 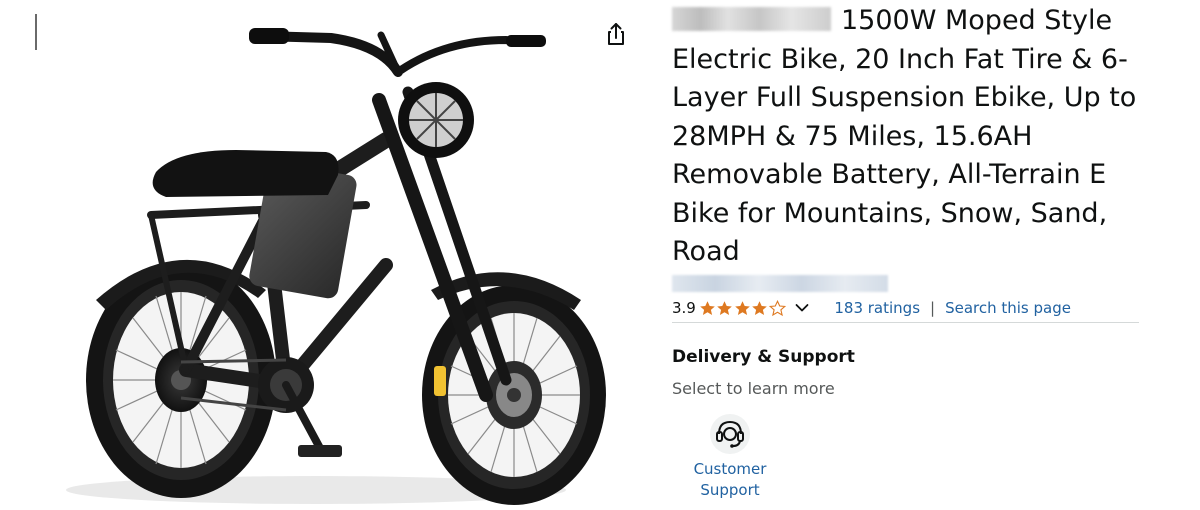 I want to click on rating-value: 3.9, so click(x=684, y=308).